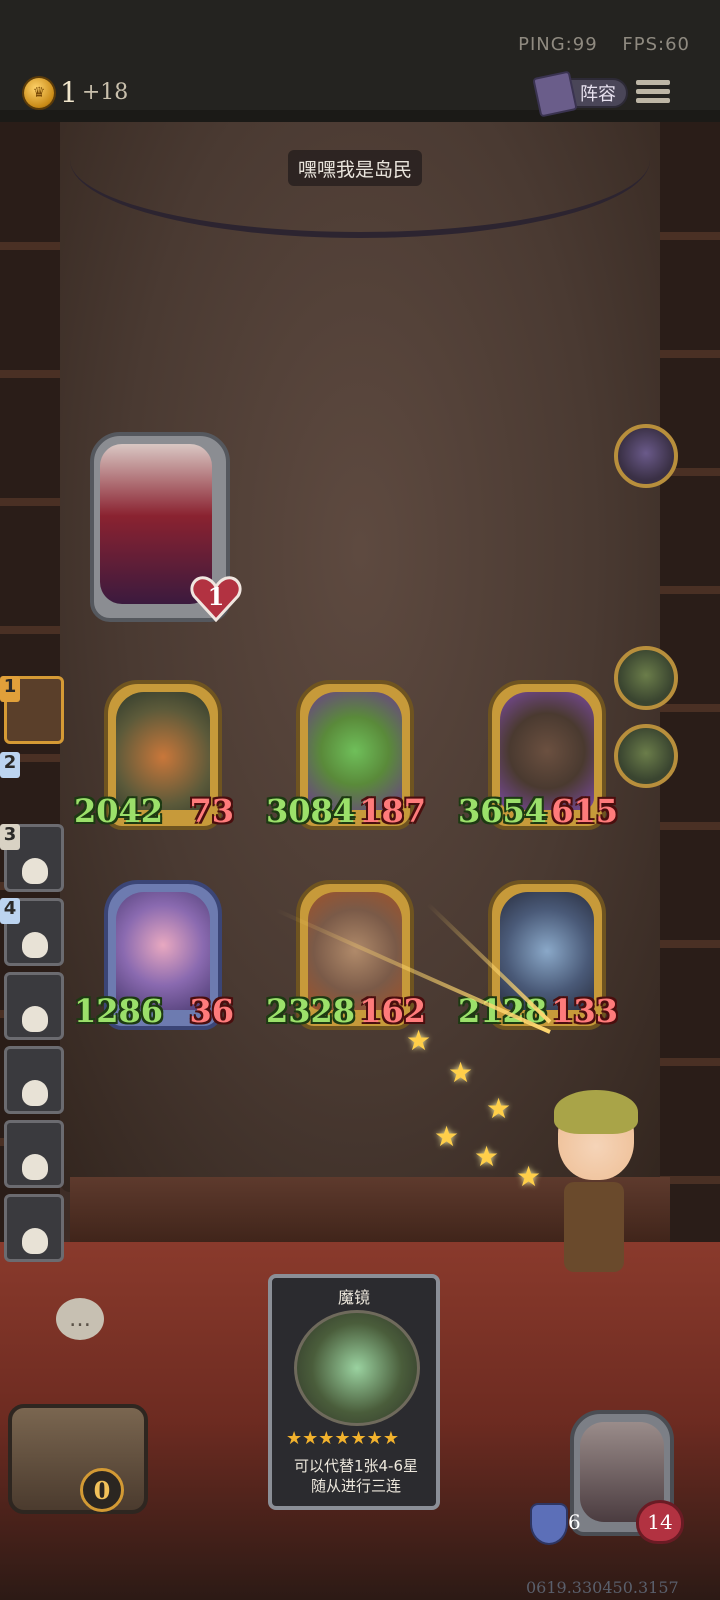 Image resolution: width=720 pixels, height=1600 pixels. Describe the element at coordinates (646, 456) in the screenshot. I see `opponent-portrait-icon` at that location.